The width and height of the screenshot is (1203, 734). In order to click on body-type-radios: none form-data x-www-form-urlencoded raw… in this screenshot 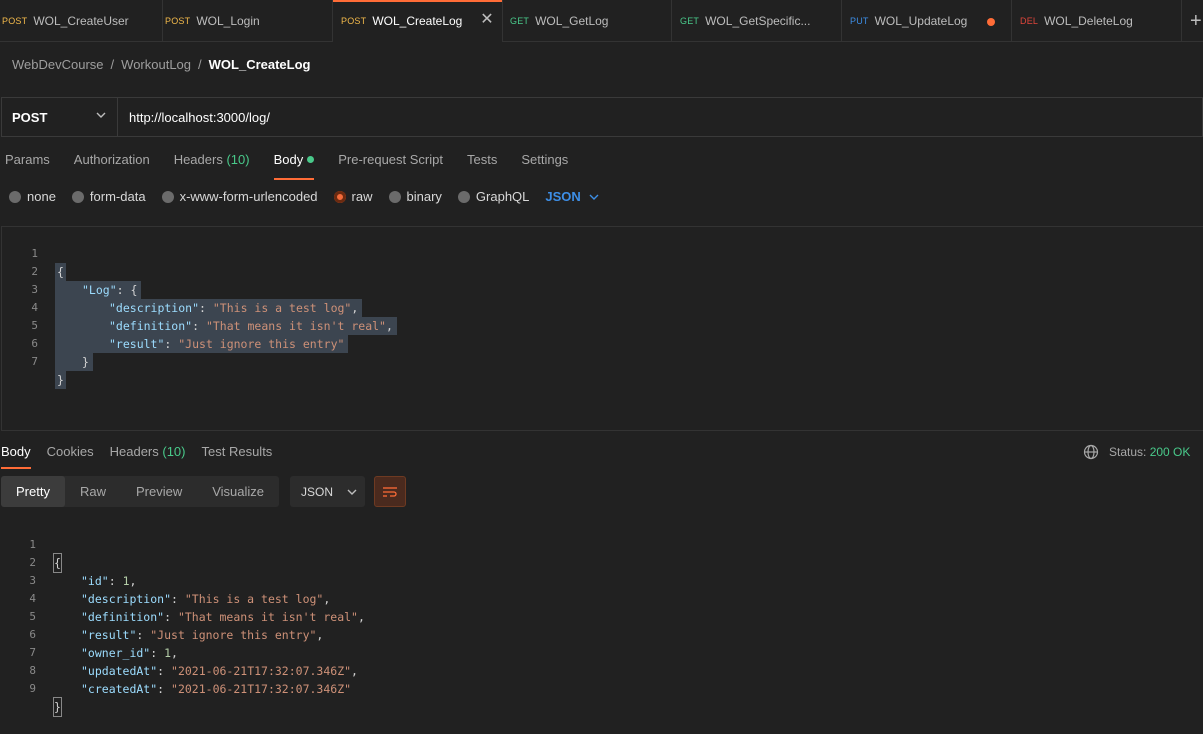, I will do `click(304, 196)`.